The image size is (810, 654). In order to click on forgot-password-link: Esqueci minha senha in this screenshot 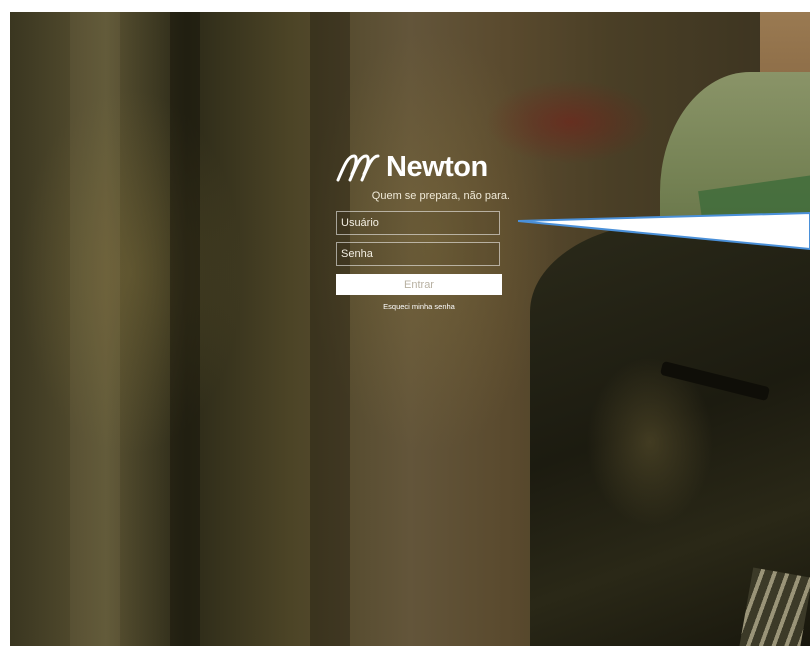, I will do `click(419, 306)`.